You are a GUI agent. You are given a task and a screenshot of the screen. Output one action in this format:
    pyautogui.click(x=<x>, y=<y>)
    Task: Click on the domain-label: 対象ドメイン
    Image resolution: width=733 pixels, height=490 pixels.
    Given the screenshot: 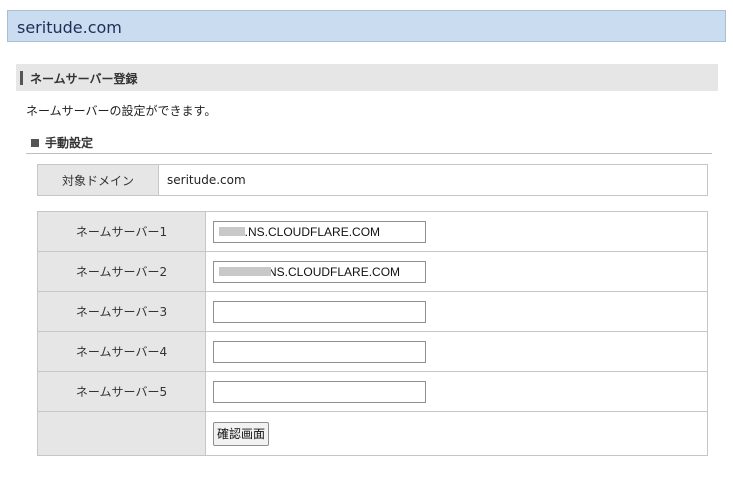 What is the action you would take?
    pyautogui.click(x=98, y=180)
    